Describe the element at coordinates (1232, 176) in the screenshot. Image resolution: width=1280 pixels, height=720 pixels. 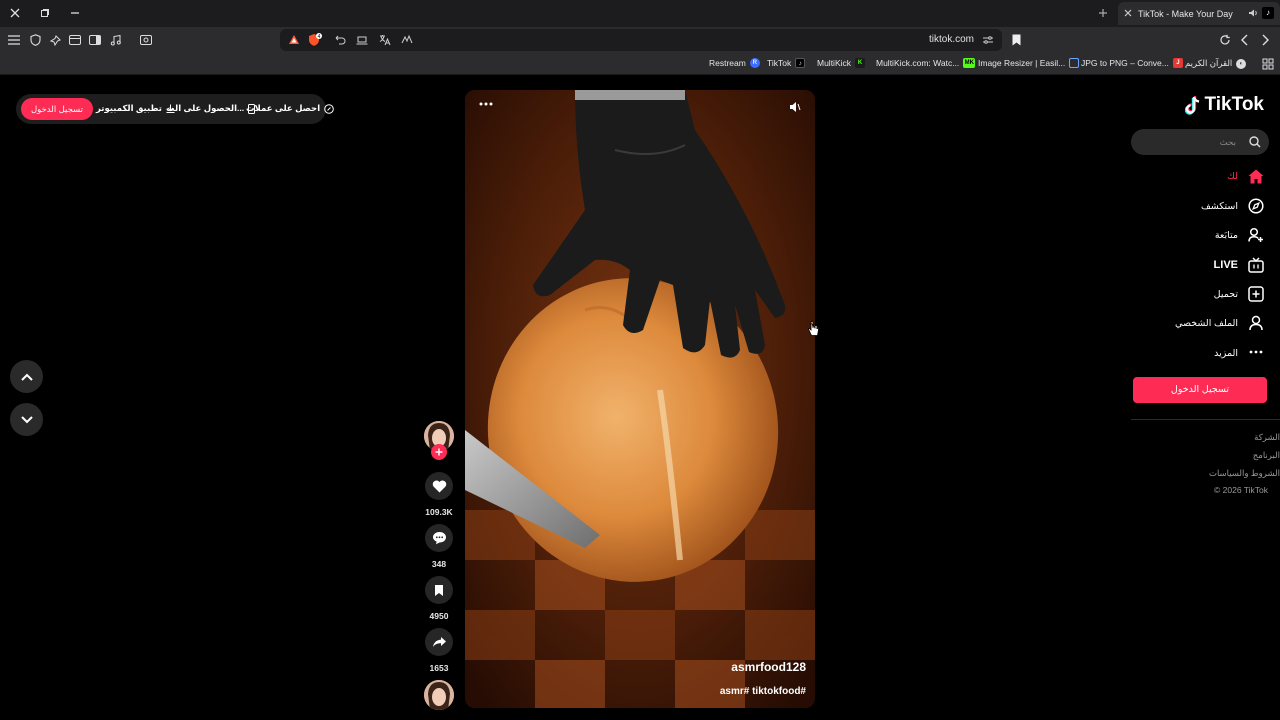
I see `sidebar-item-foryou: لك` at that location.